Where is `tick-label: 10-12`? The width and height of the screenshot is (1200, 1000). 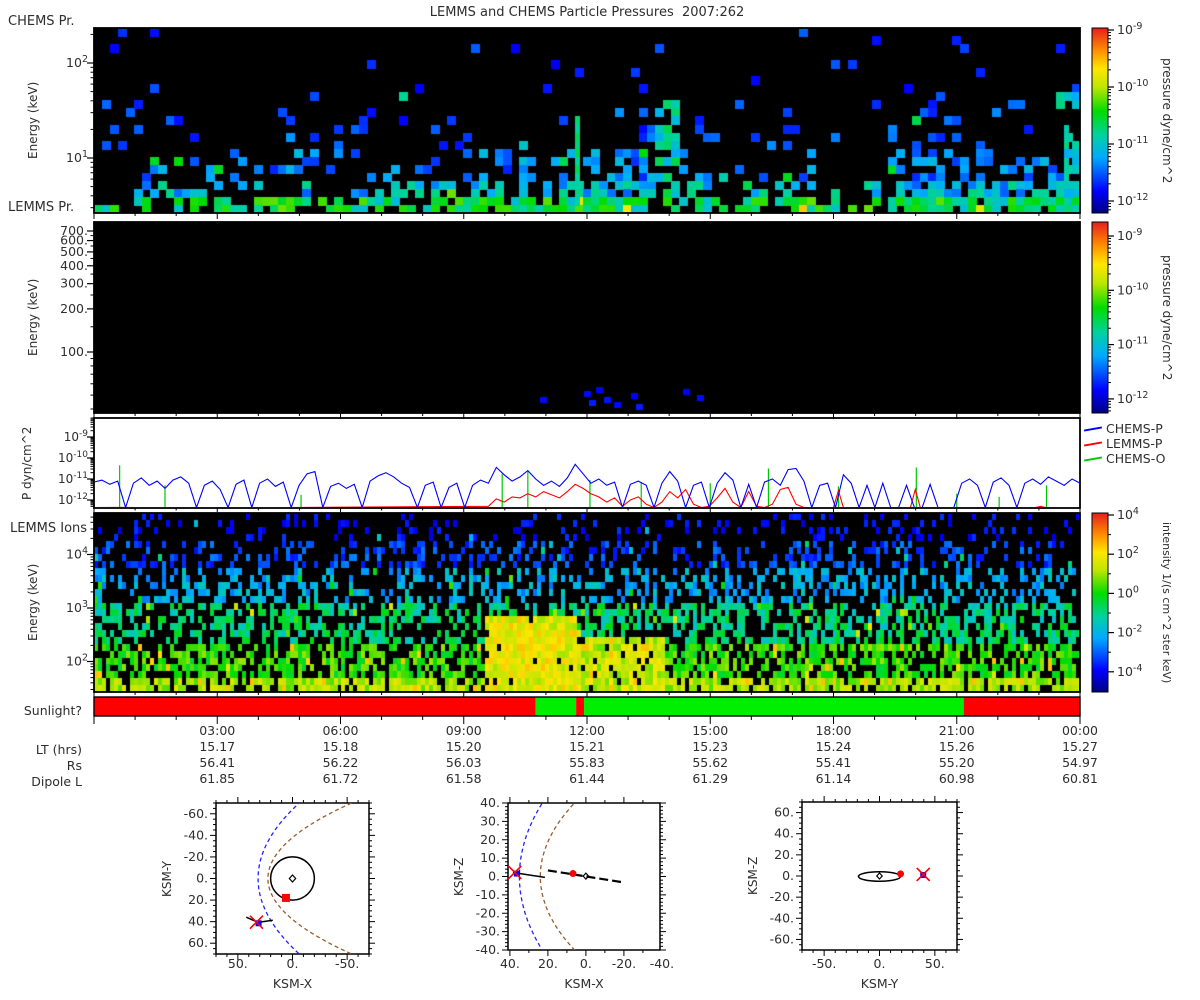
tick-label: 10-12 is located at coordinates (73, 499).